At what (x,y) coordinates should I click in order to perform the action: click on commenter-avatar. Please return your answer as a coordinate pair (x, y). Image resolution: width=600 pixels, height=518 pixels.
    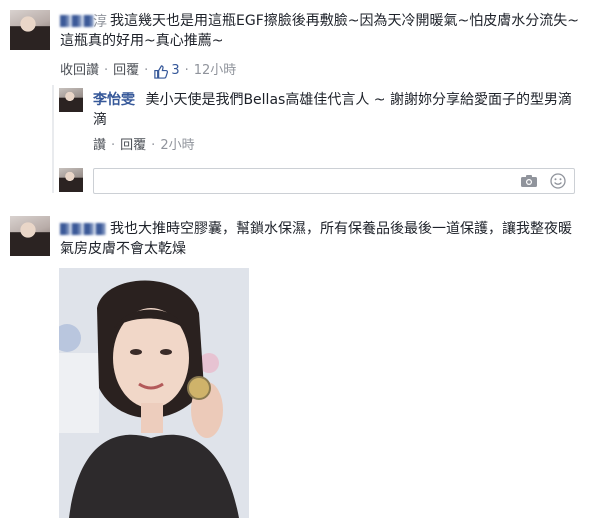
    Looking at the image, I should click on (30, 30).